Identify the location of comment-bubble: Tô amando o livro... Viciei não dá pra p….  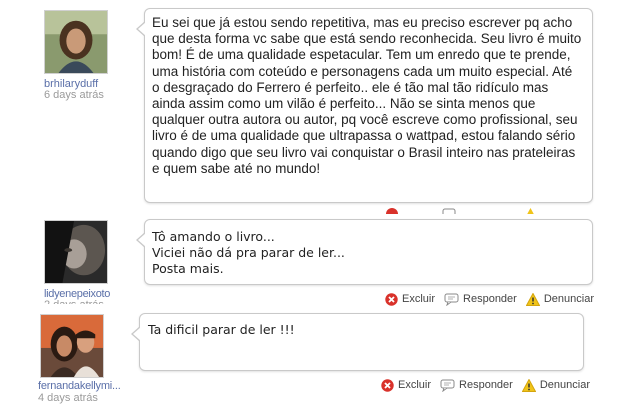
(364, 252).